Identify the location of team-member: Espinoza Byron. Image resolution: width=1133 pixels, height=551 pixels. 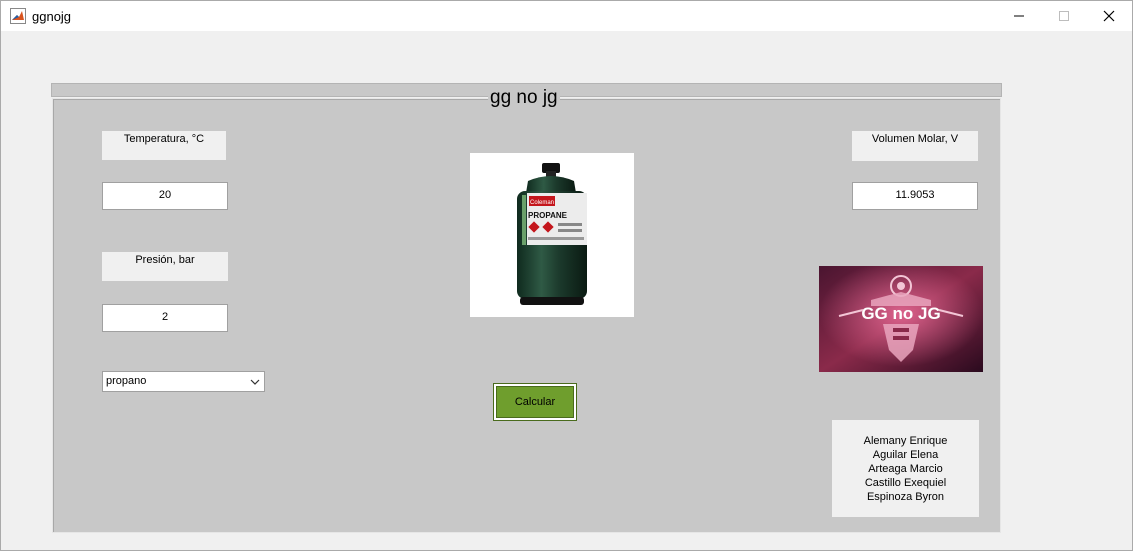
(905, 497).